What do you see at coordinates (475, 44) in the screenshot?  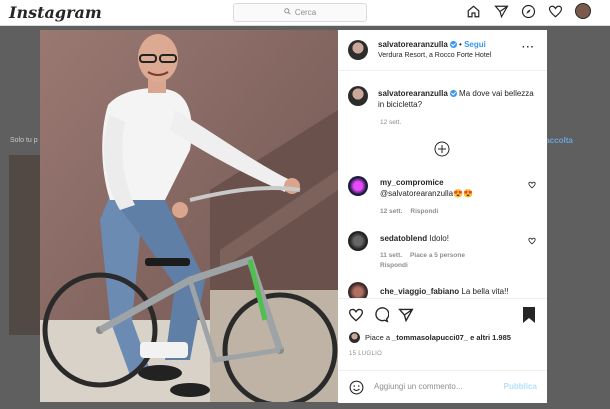 I see `follow-button: Segui` at bounding box center [475, 44].